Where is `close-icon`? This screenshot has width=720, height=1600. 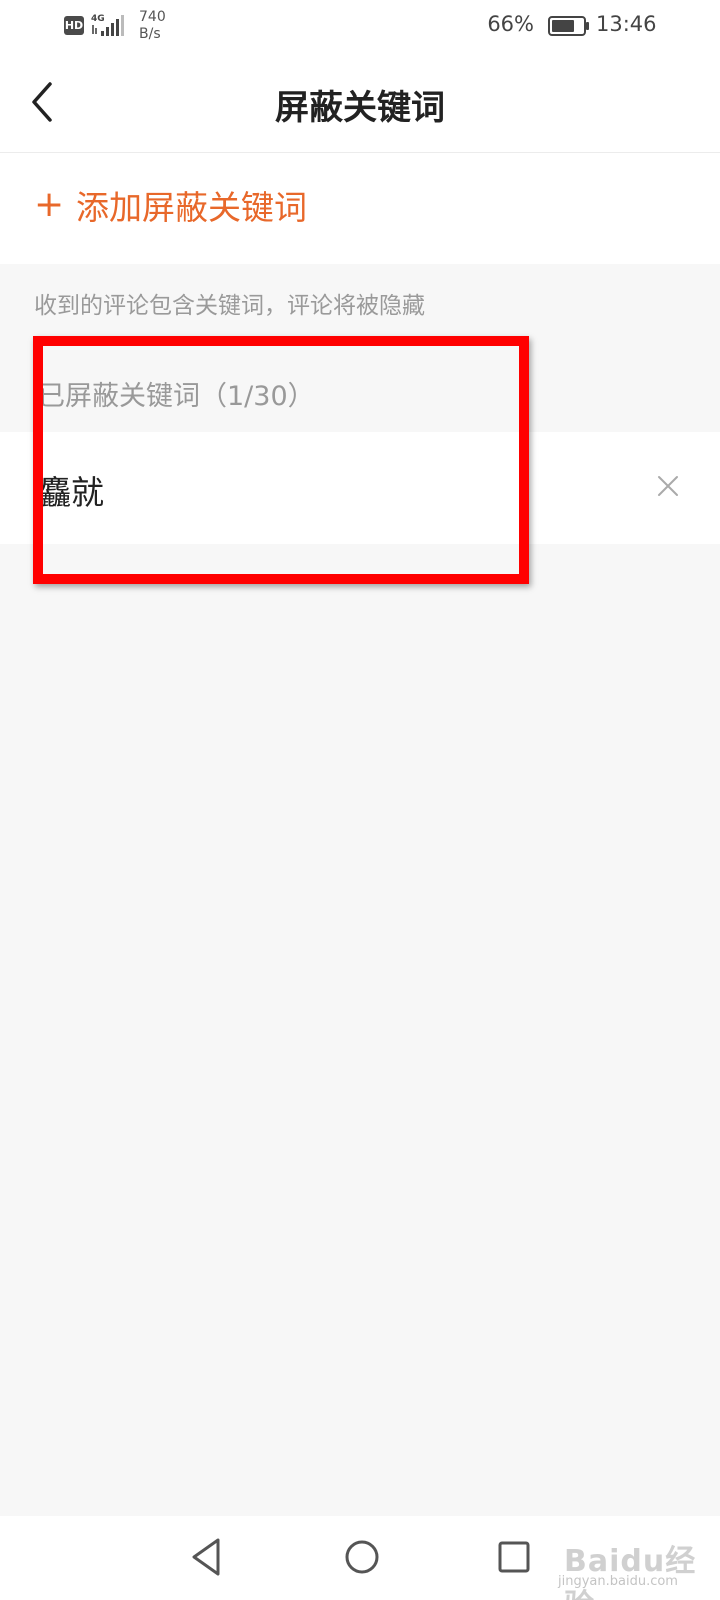
close-icon is located at coordinates (668, 486).